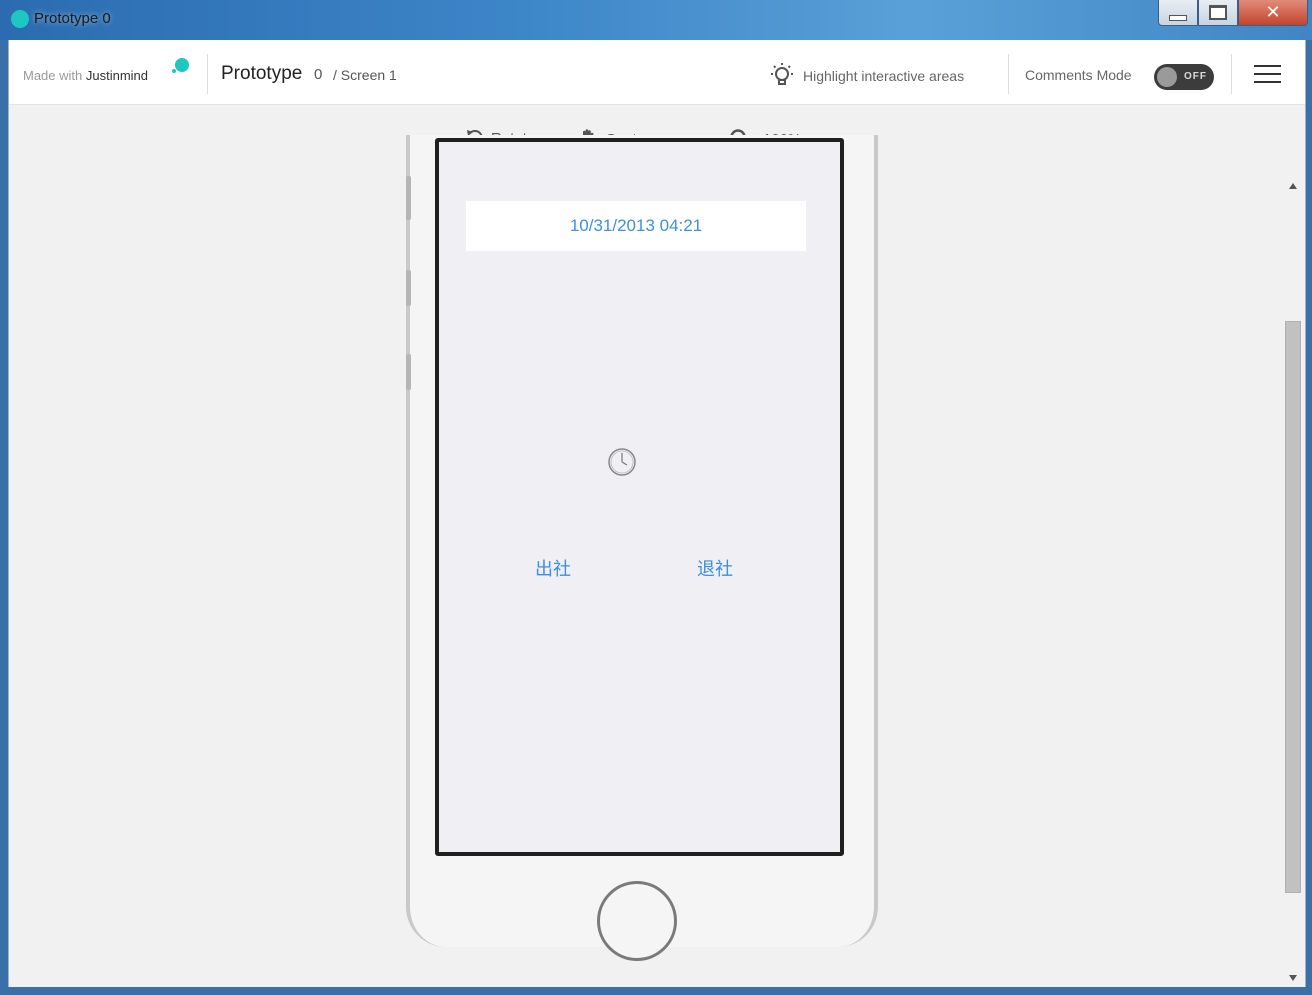 The image size is (1312, 995). Describe the element at coordinates (656, 991) in the screenshot. I see `window-bottom-border` at that location.